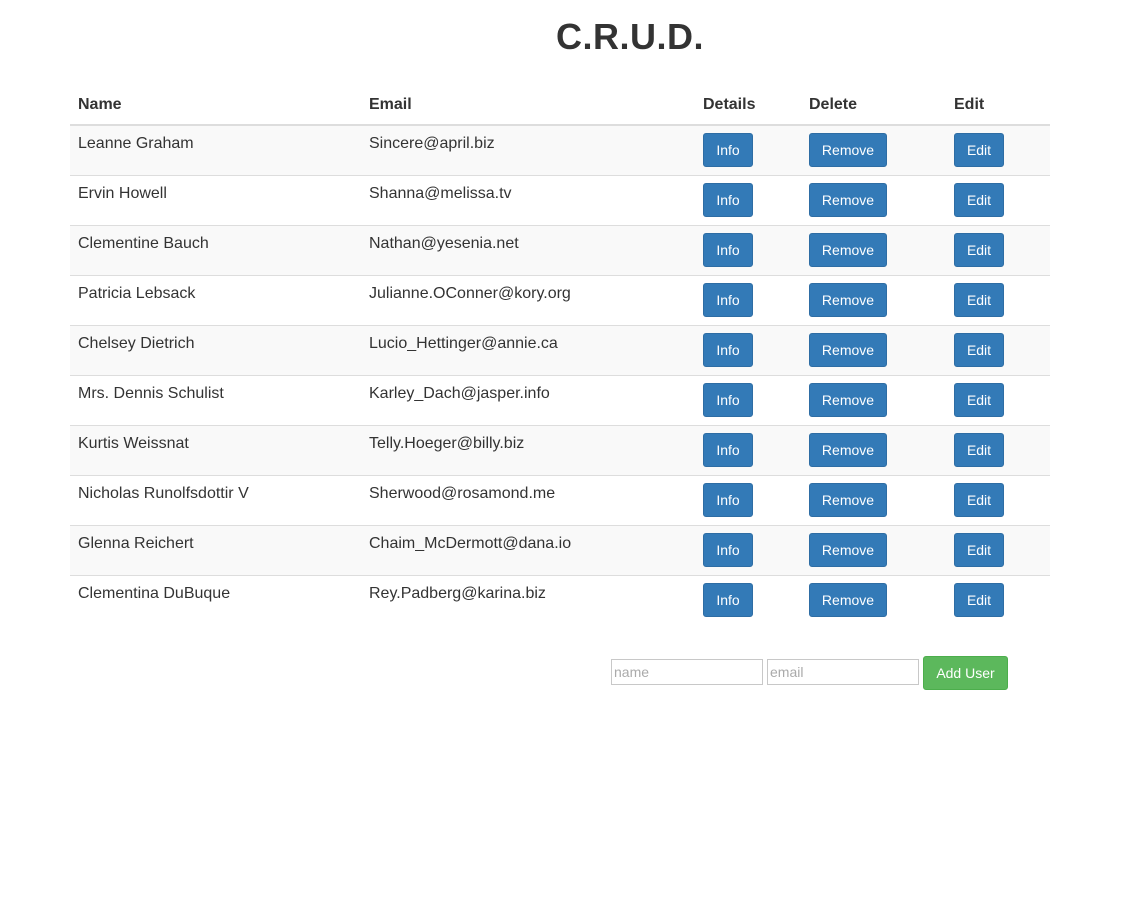  Describe the element at coordinates (459, 393) in the screenshot. I see `user-email: Karley_Dach@jasper.info` at that location.